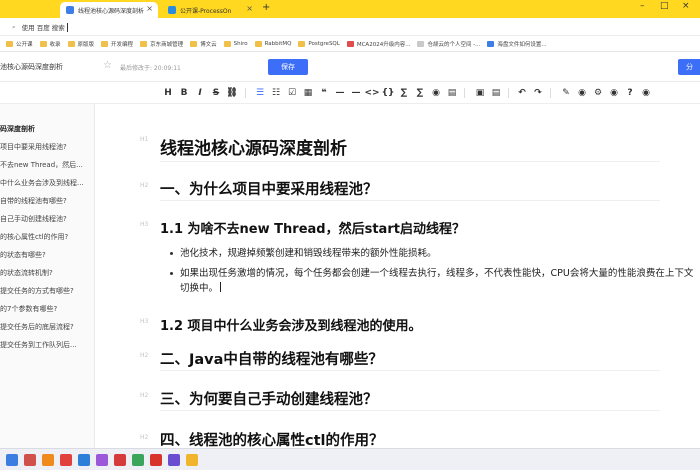  What do you see at coordinates (161, 44) in the screenshot?
I see `bookmark-item: 京东商城管理` at bounding box center [161, 44].